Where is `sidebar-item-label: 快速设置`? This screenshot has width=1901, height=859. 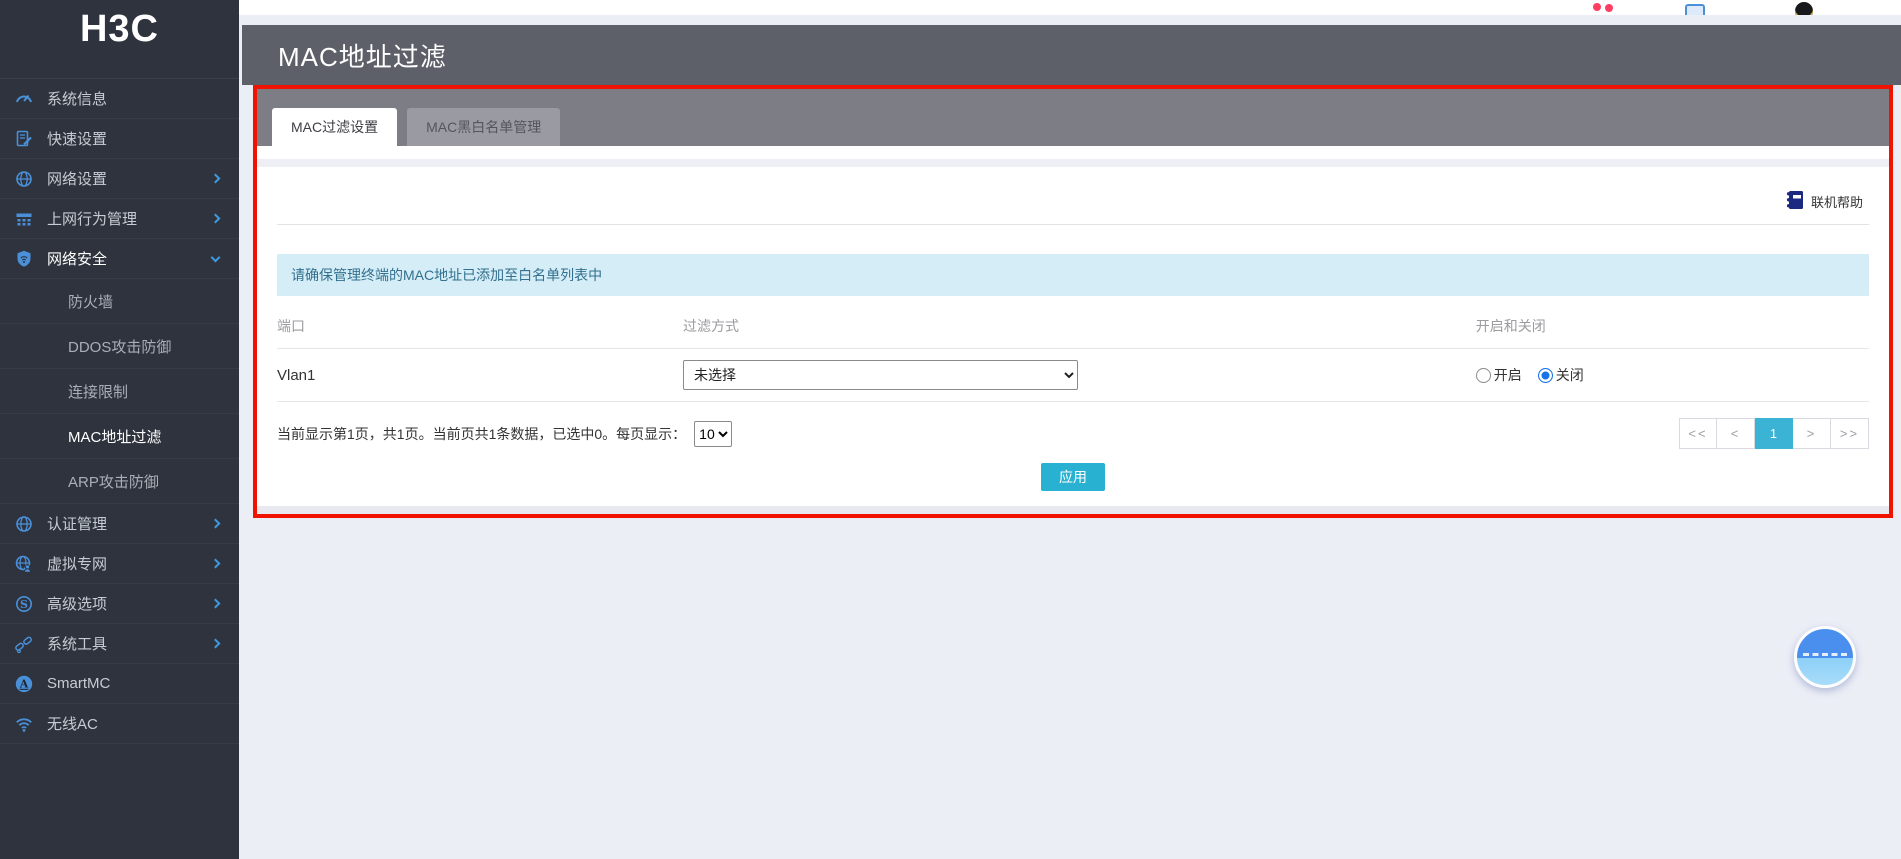
sidebar-item-label: 快速设置 is located at coordinates (77, 139).